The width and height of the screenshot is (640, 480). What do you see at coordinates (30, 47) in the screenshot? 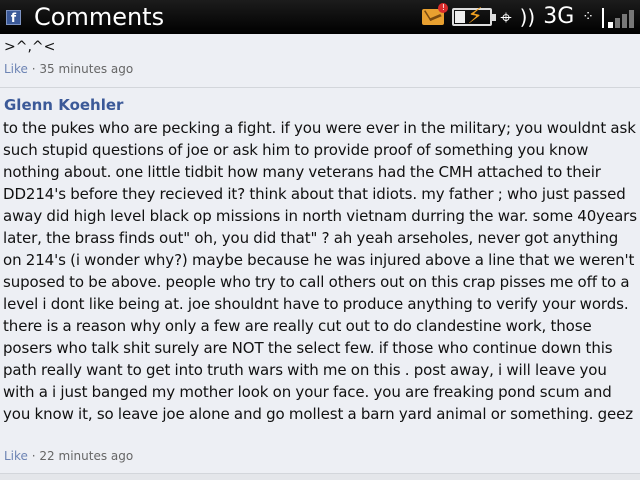
I see `comment-text: >^,^<` at bounding box center [30, 47].